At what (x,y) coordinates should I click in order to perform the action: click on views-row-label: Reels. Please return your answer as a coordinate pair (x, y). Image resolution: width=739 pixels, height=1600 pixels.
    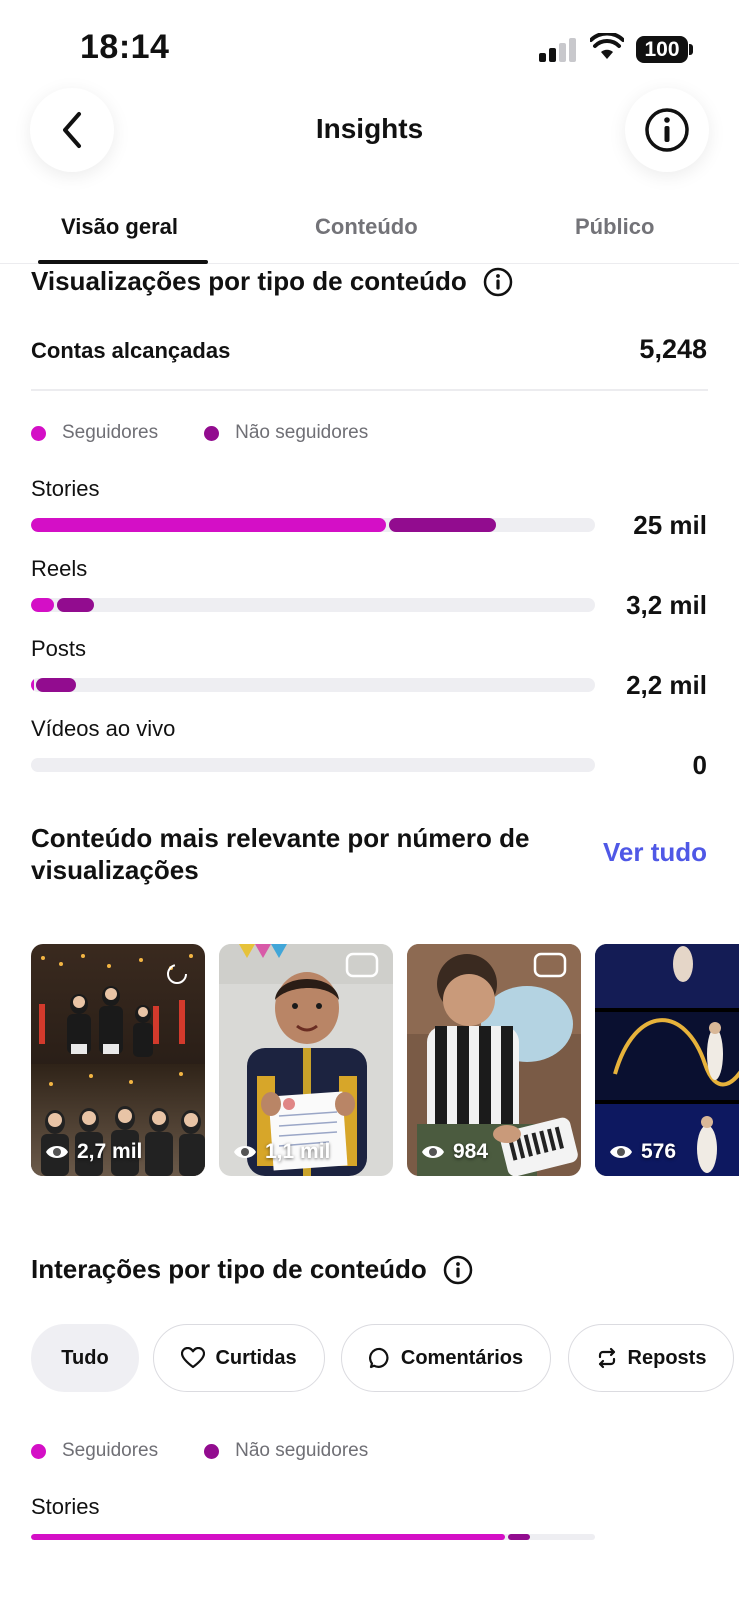
    Looking at the image, I should click on (59, 568).